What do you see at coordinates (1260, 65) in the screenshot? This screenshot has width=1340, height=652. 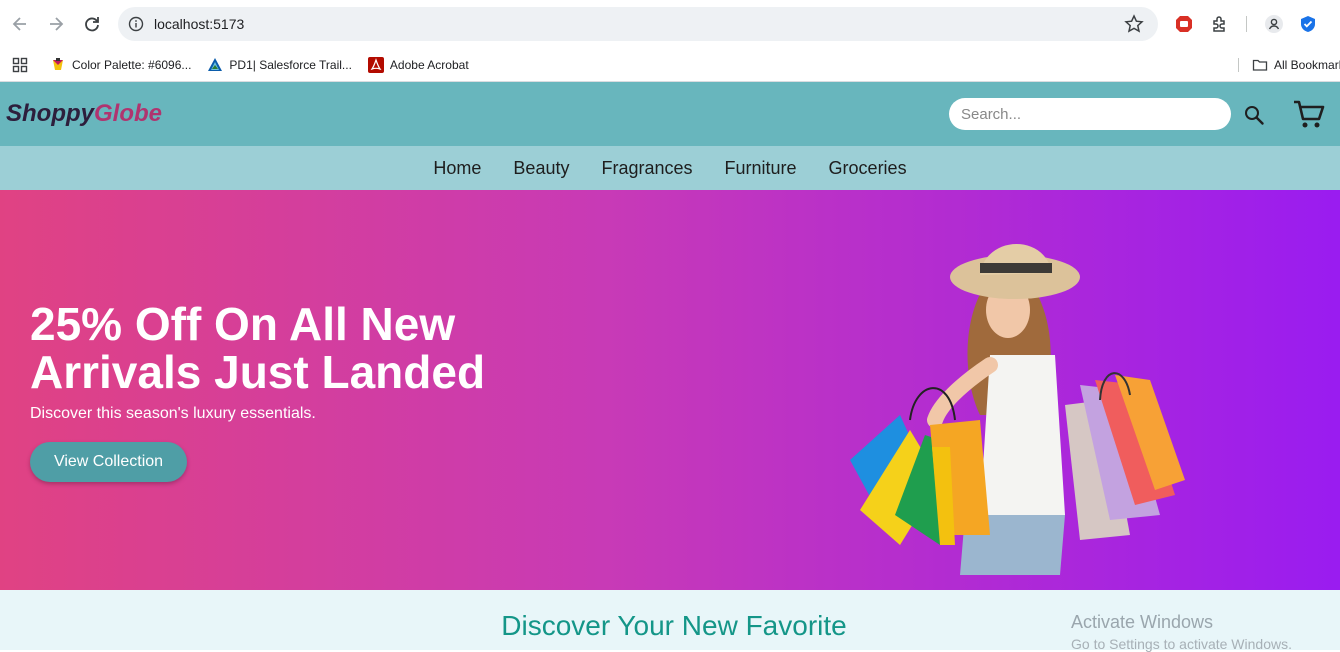 I see `folder-icon` at bounding box center [1260, 65].